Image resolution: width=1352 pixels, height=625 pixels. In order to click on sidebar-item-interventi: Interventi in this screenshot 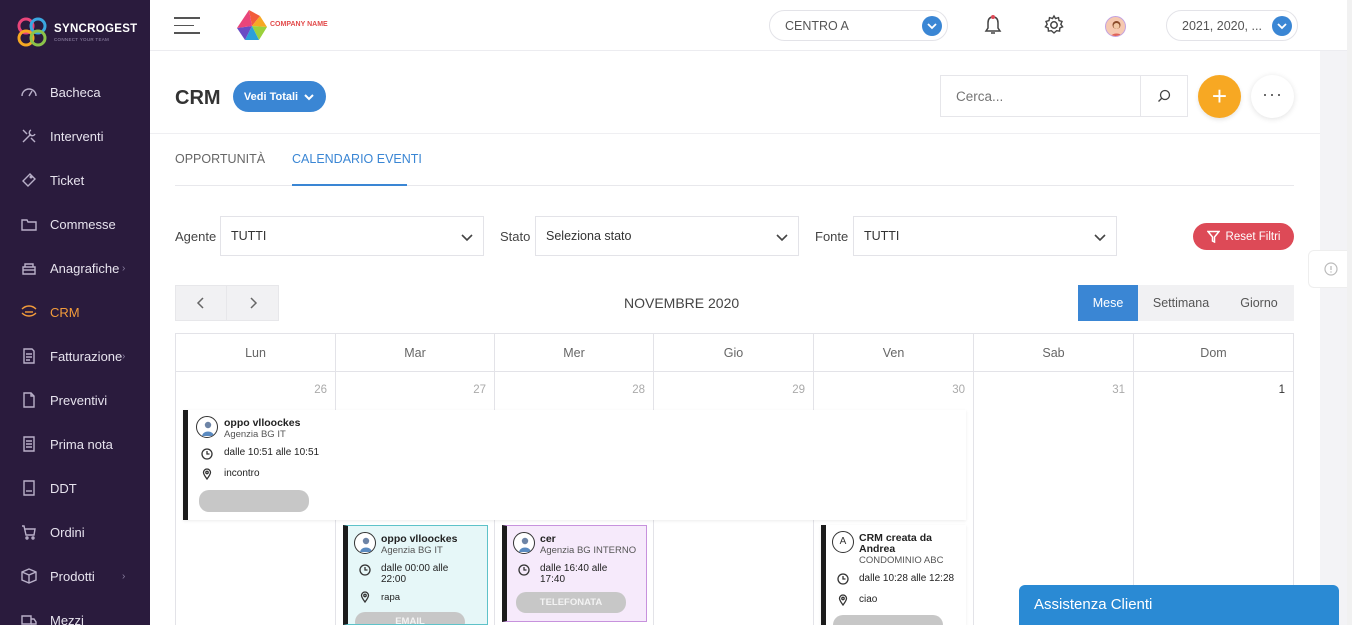, I will do `click(75, 136)`.